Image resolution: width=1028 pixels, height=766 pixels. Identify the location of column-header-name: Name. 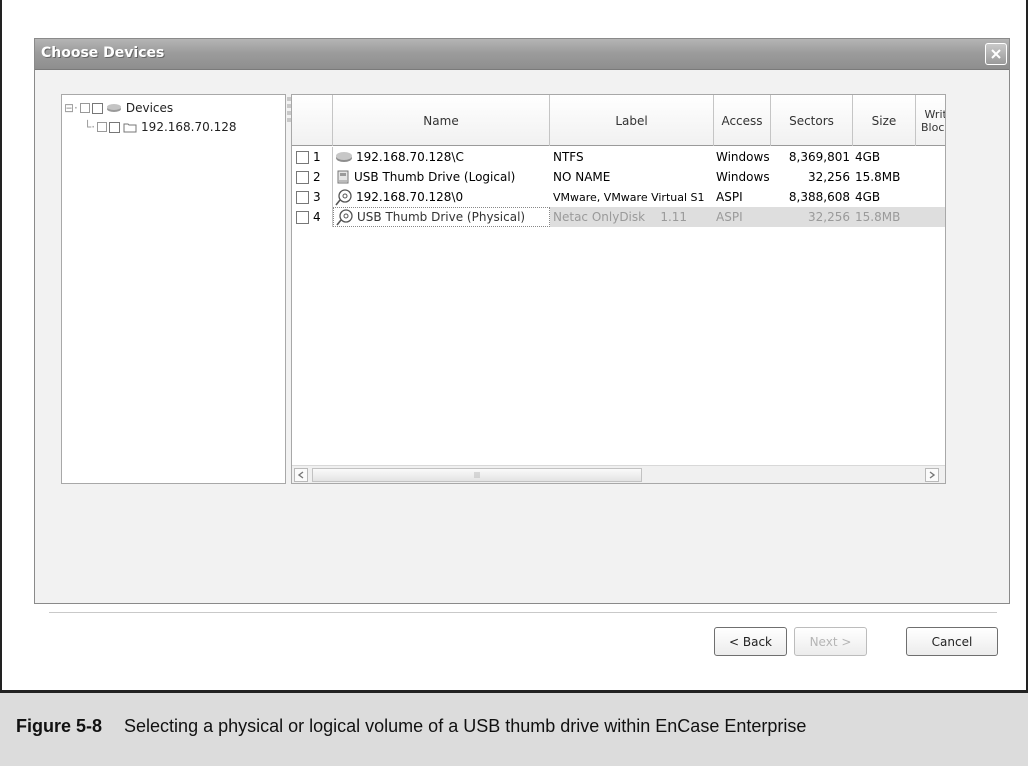
(441, 120).